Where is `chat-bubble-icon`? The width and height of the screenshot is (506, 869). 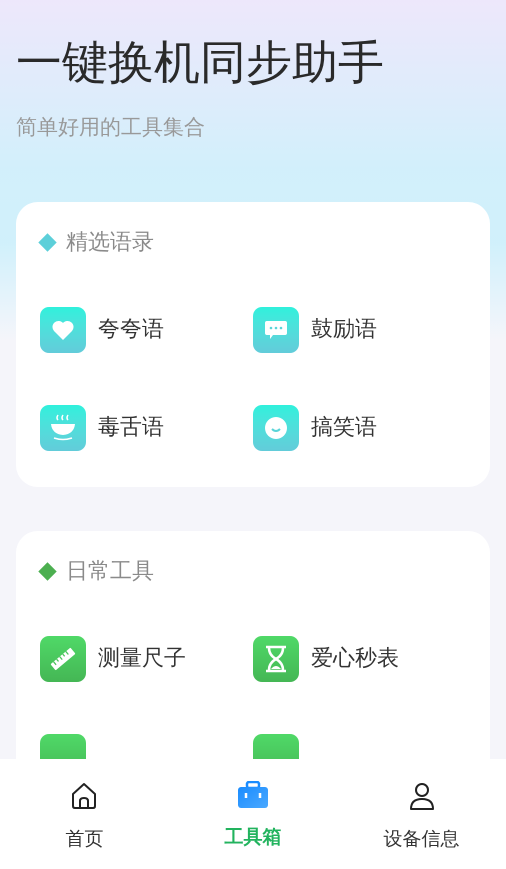
chat-bubble-icon is located at coordinates (276, 329).